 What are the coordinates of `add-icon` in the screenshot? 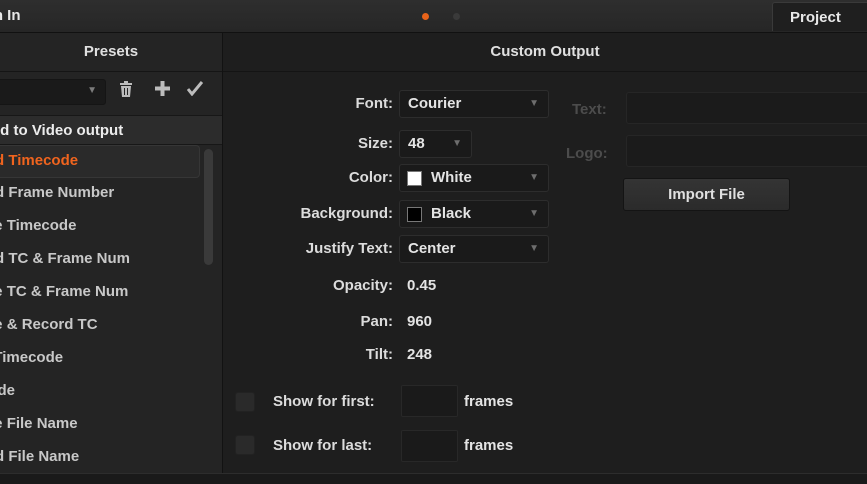 It's located at (162, 91).